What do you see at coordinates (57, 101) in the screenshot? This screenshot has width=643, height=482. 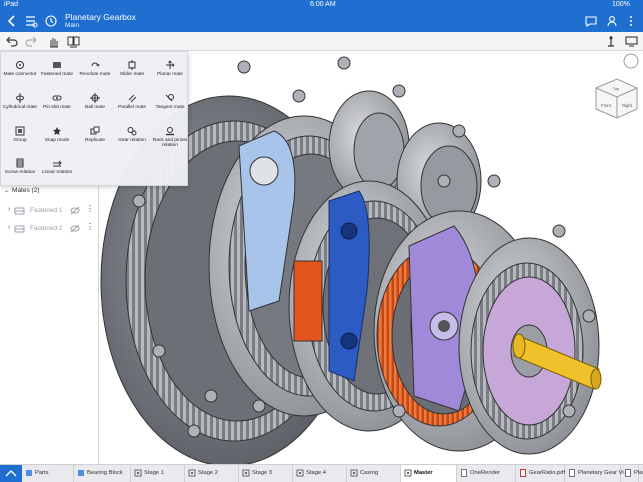 I see `pin-slot-mate-button: Pin slot mate` at bounding box center [57, 101].